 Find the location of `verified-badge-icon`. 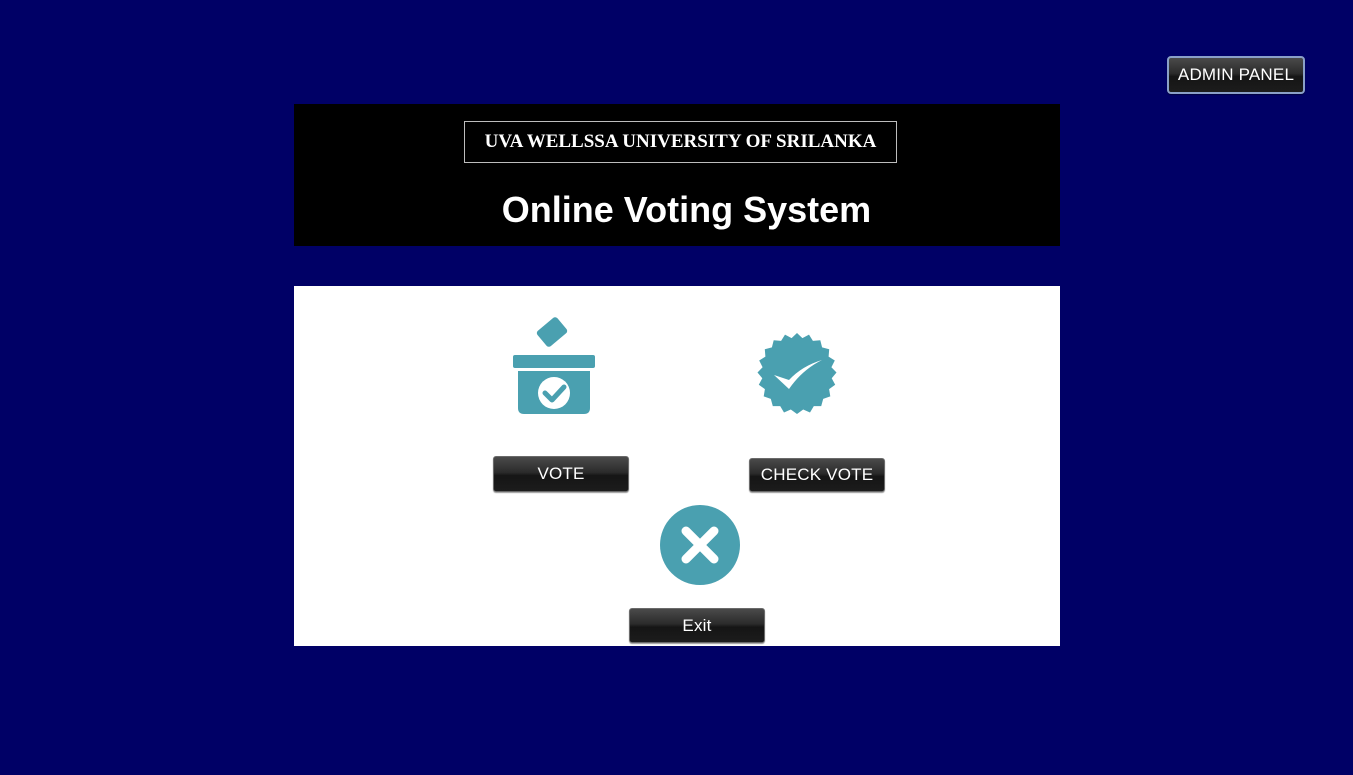

verified-badge-icon is located at coordinates (797, 373).